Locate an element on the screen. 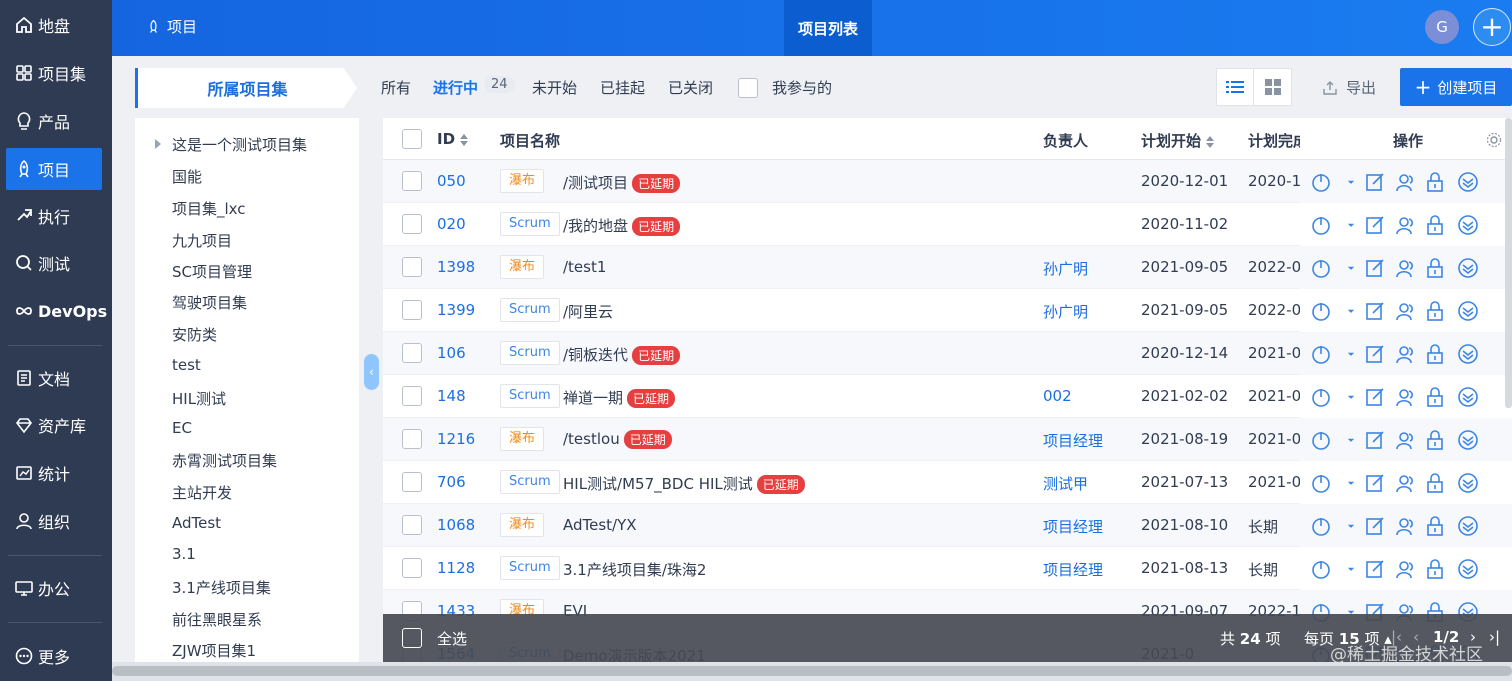  project-id-link: 106 is located at coordinates (451, 353).